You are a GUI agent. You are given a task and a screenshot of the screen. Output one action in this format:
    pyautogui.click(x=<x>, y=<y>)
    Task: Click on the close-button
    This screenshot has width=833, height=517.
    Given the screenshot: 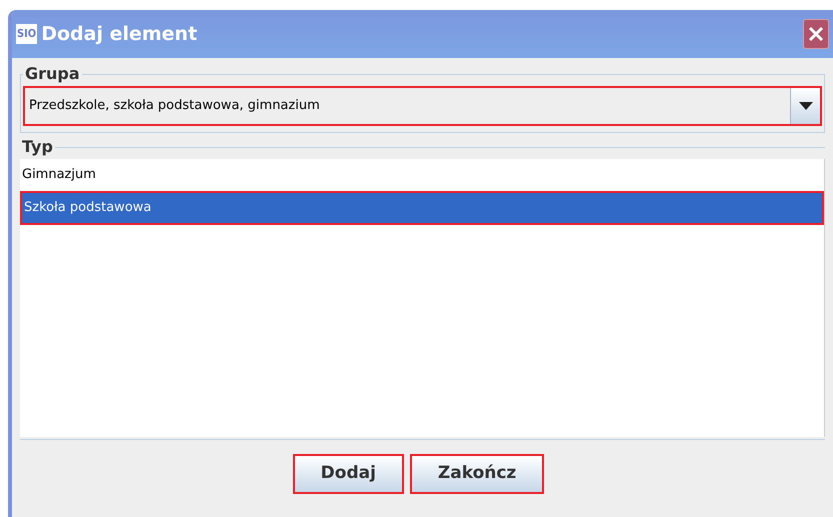 What is the action you would take?
    pyautogui.click(x=816, y=34)
    